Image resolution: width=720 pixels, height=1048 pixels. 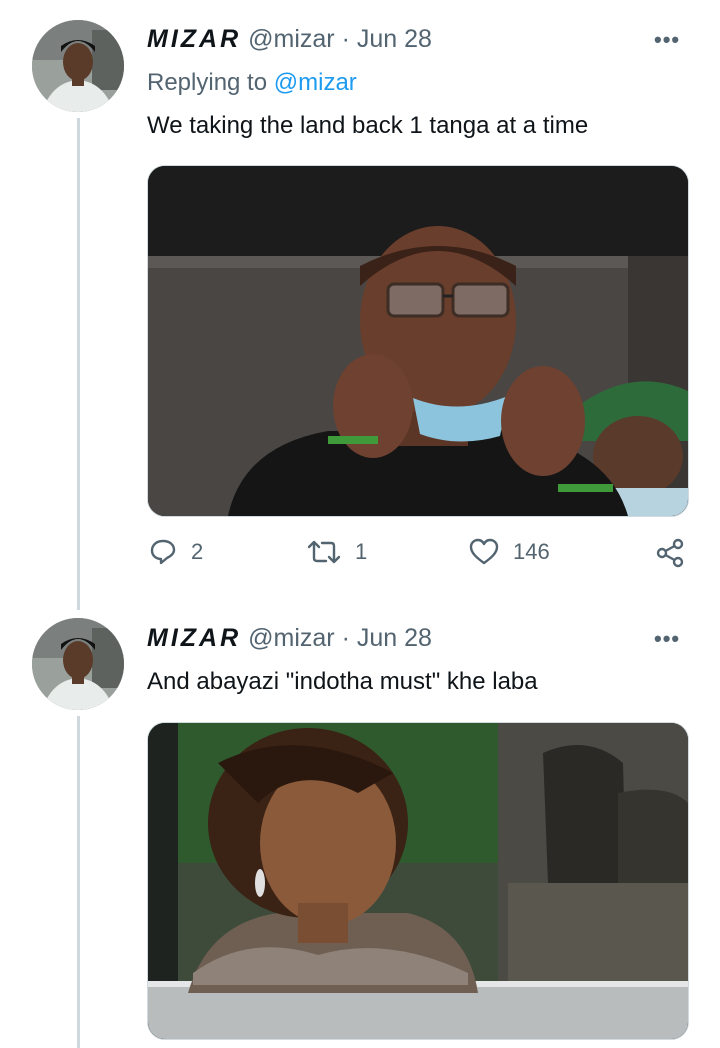 I want to click on replying-to-handle: @mizar, so click(x=315, y=82).